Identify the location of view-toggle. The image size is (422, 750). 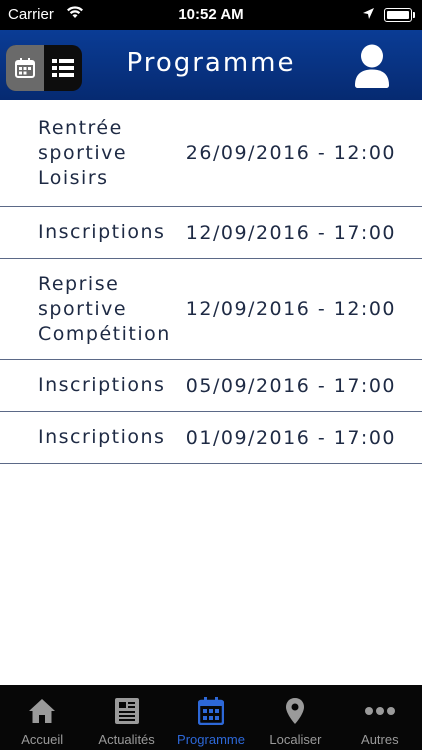
(44, 68).